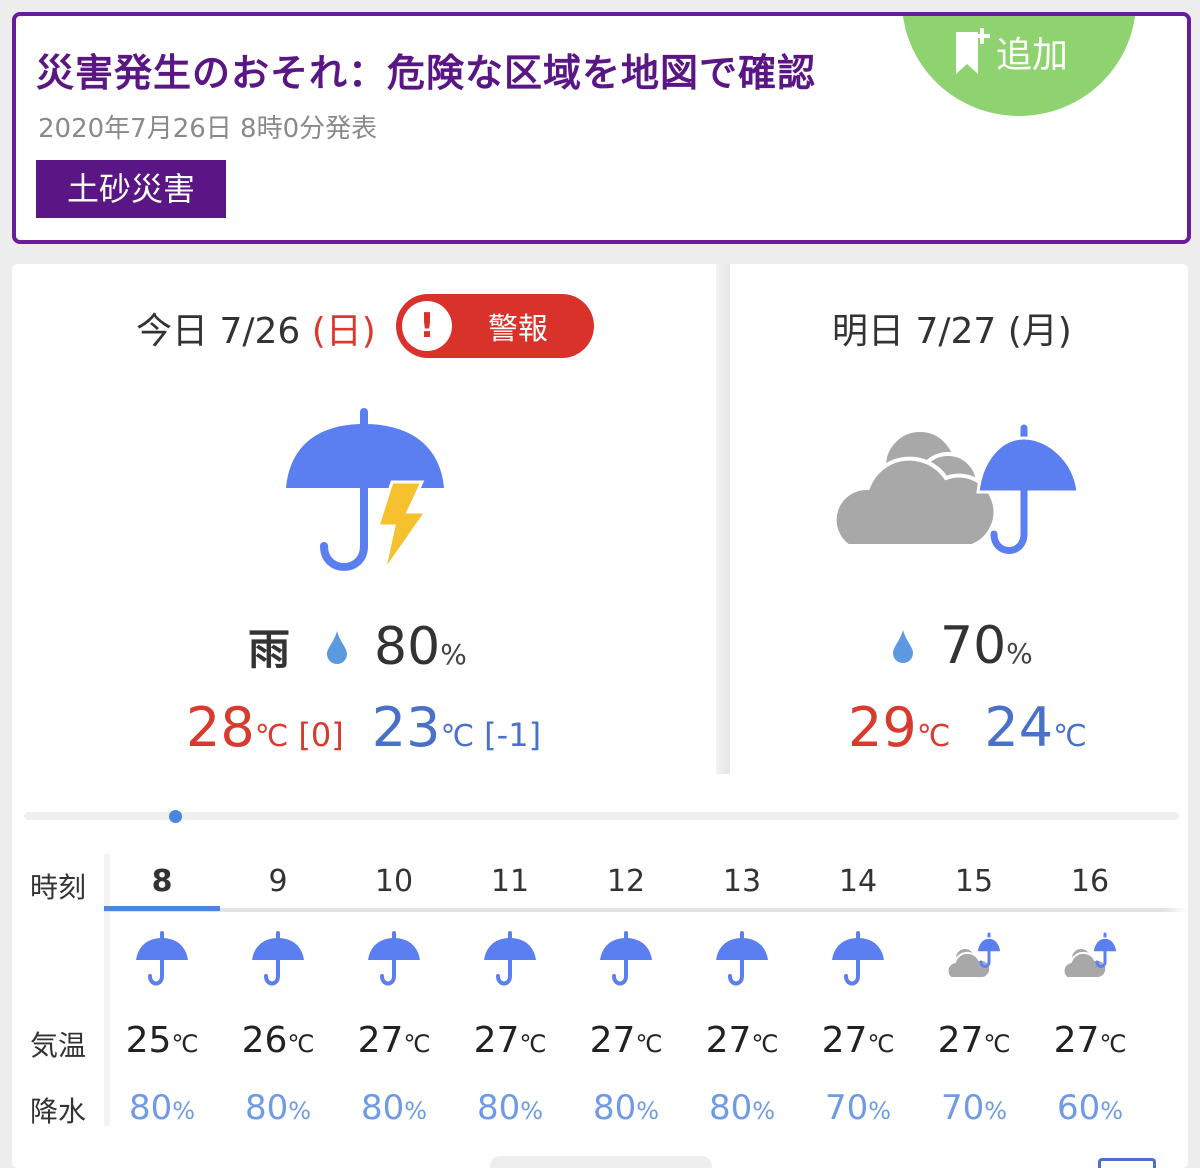  I want to click on today-header: 今日 7/26 (日), so click(256, 328).